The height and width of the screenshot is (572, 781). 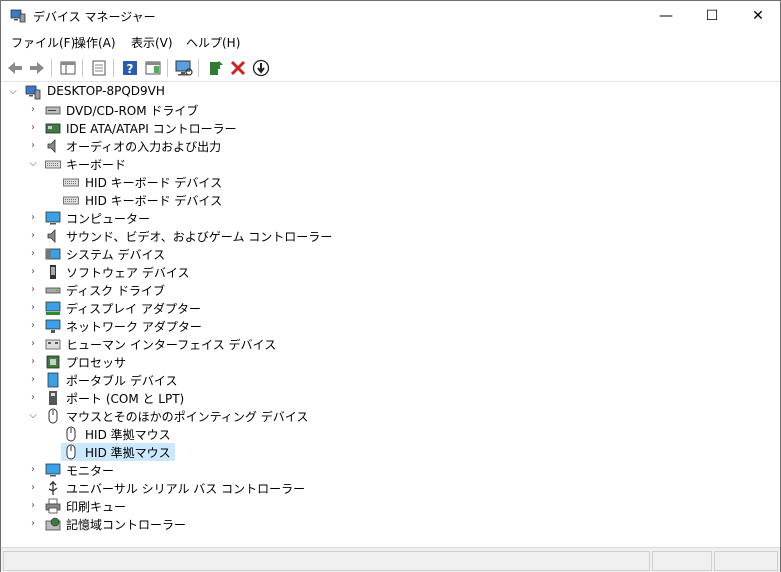 What do you see at coordinates (390, 16) in the screenshot?
I see `title-bar: デバイス マネージャー — ☐ ✕` at bounding box center [390, 16].